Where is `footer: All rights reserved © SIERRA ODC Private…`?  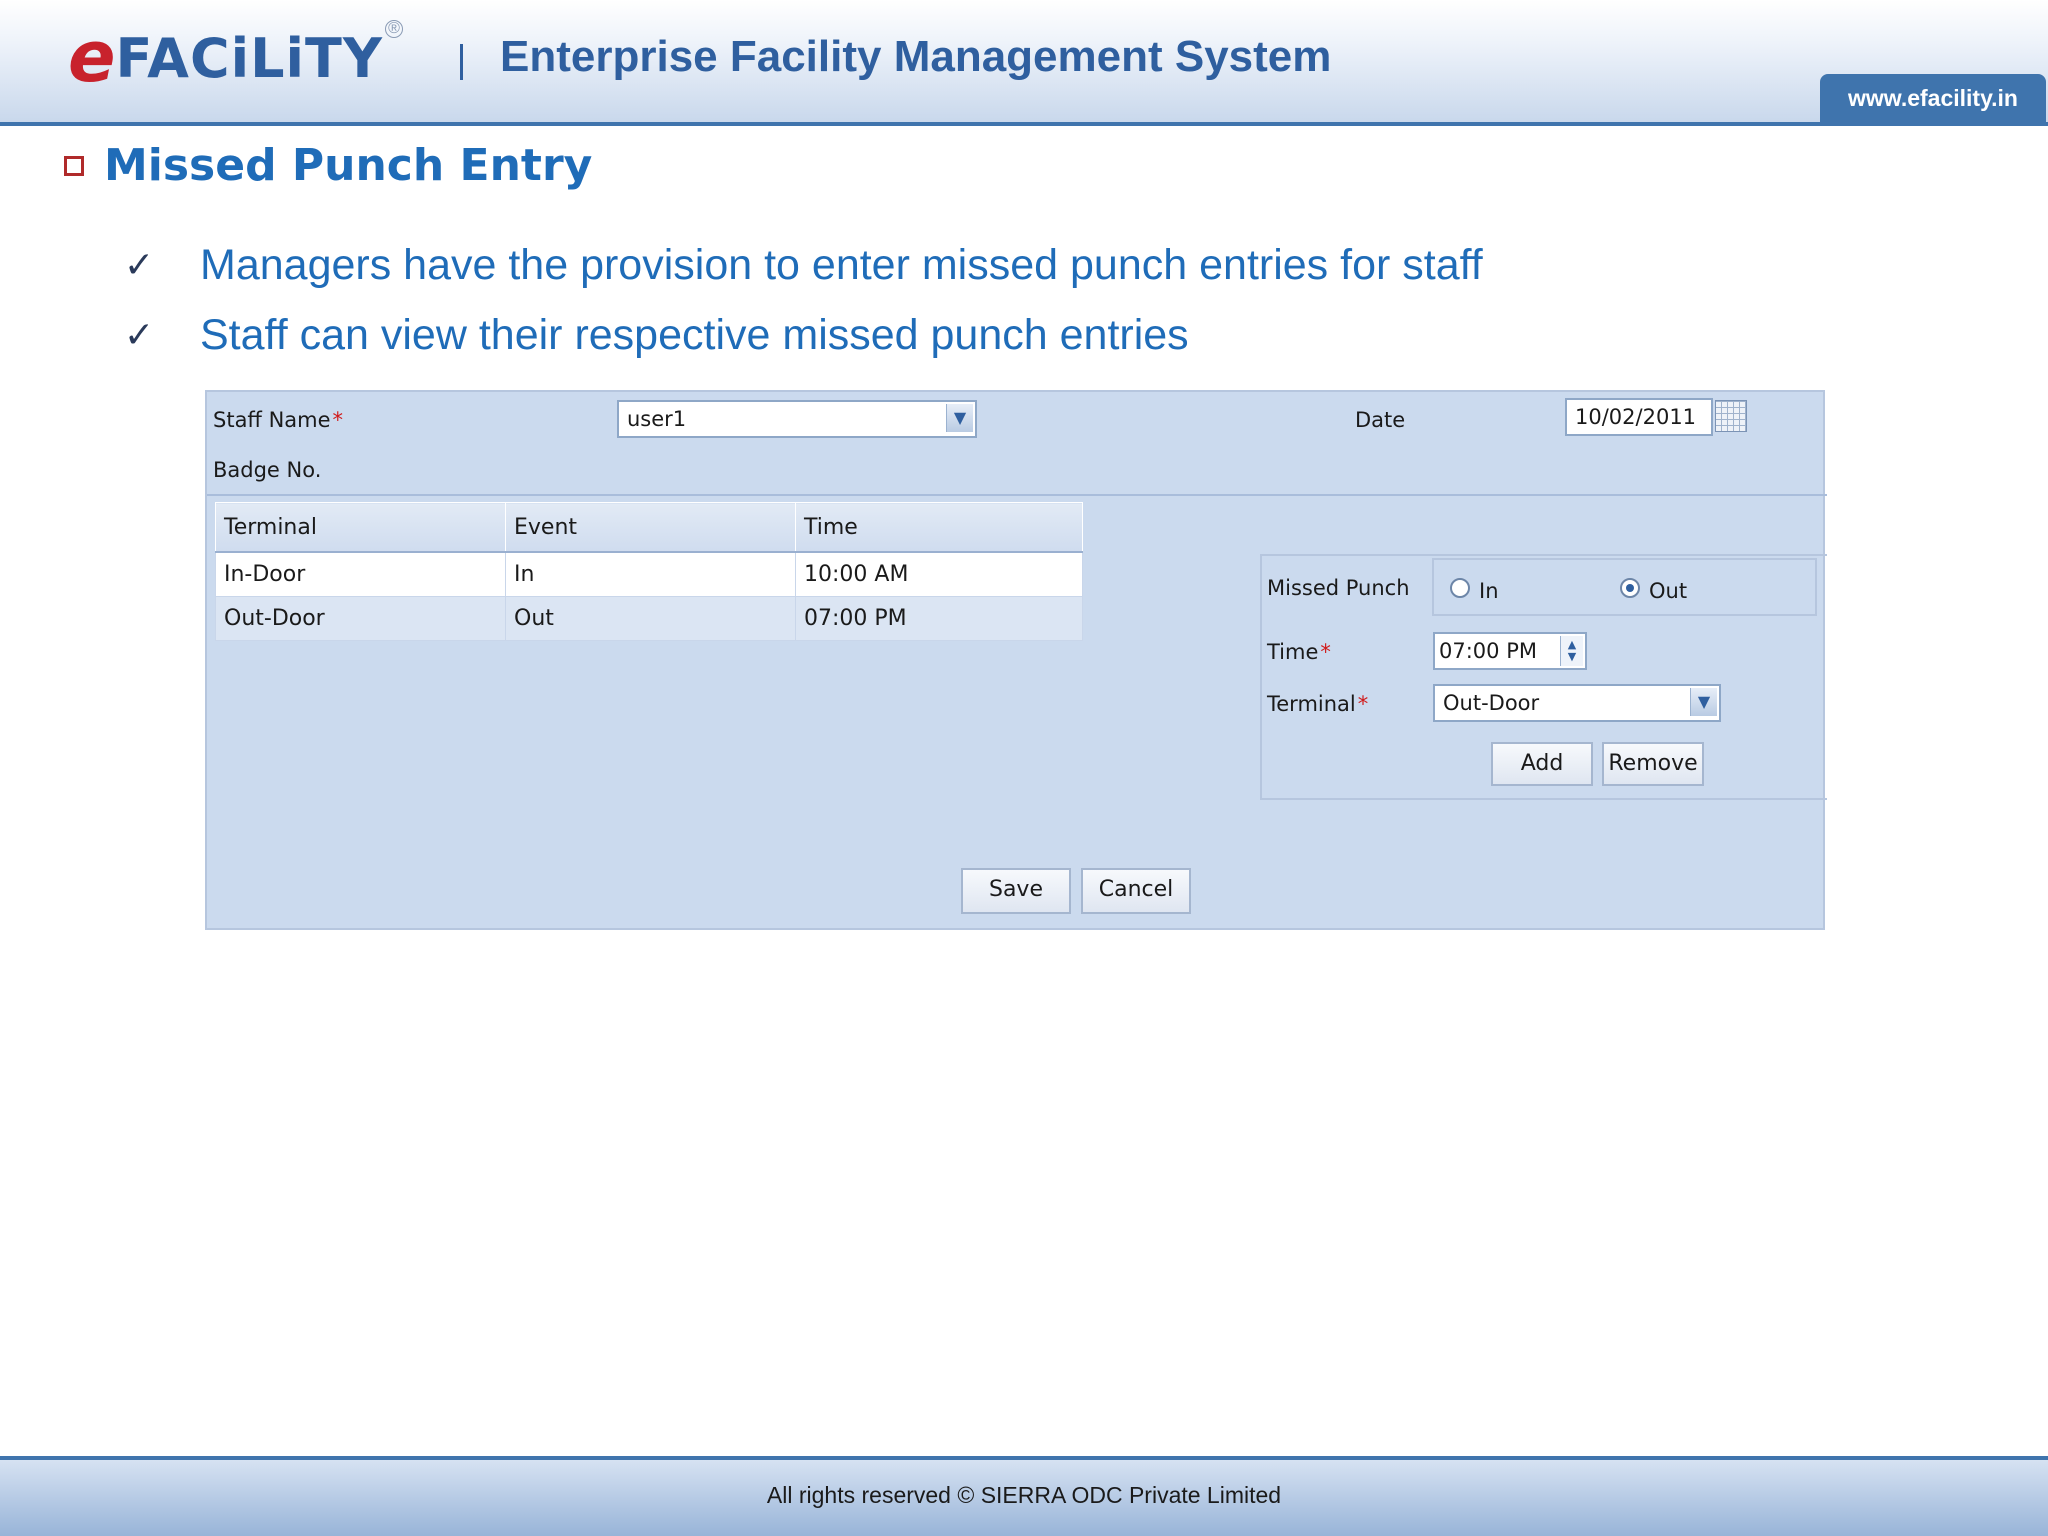
footer: All rights reserved © SIERRA ODC Private… is located at coordinates (1024, 1498).